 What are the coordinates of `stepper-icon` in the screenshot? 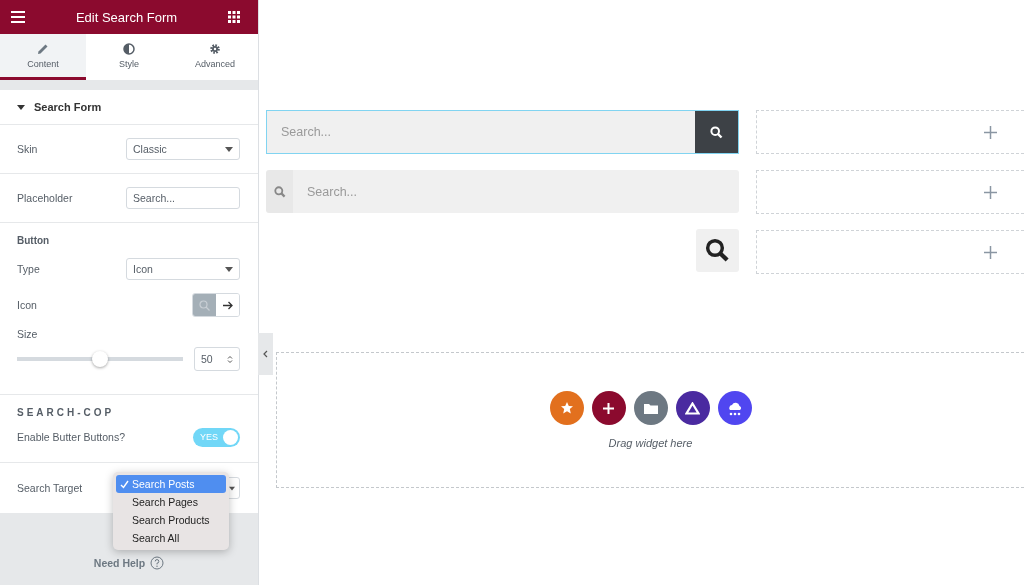 It's located at (230, 359).